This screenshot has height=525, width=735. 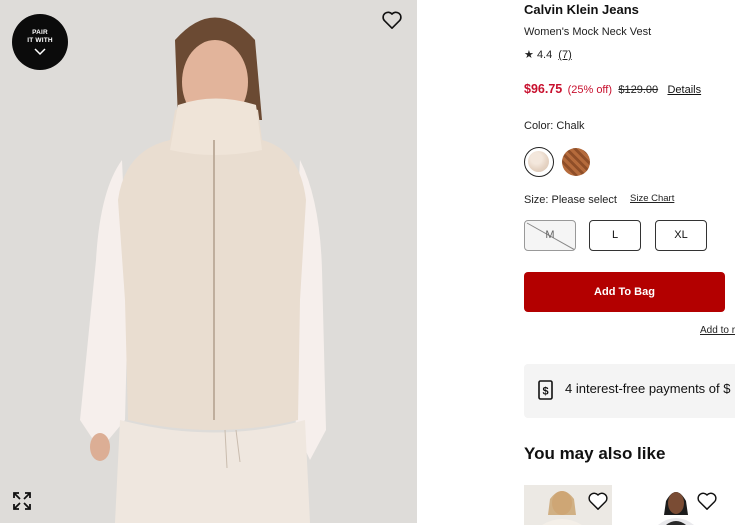 I want to click on recommendations-title: You may also like, so click(x=595, y=453).